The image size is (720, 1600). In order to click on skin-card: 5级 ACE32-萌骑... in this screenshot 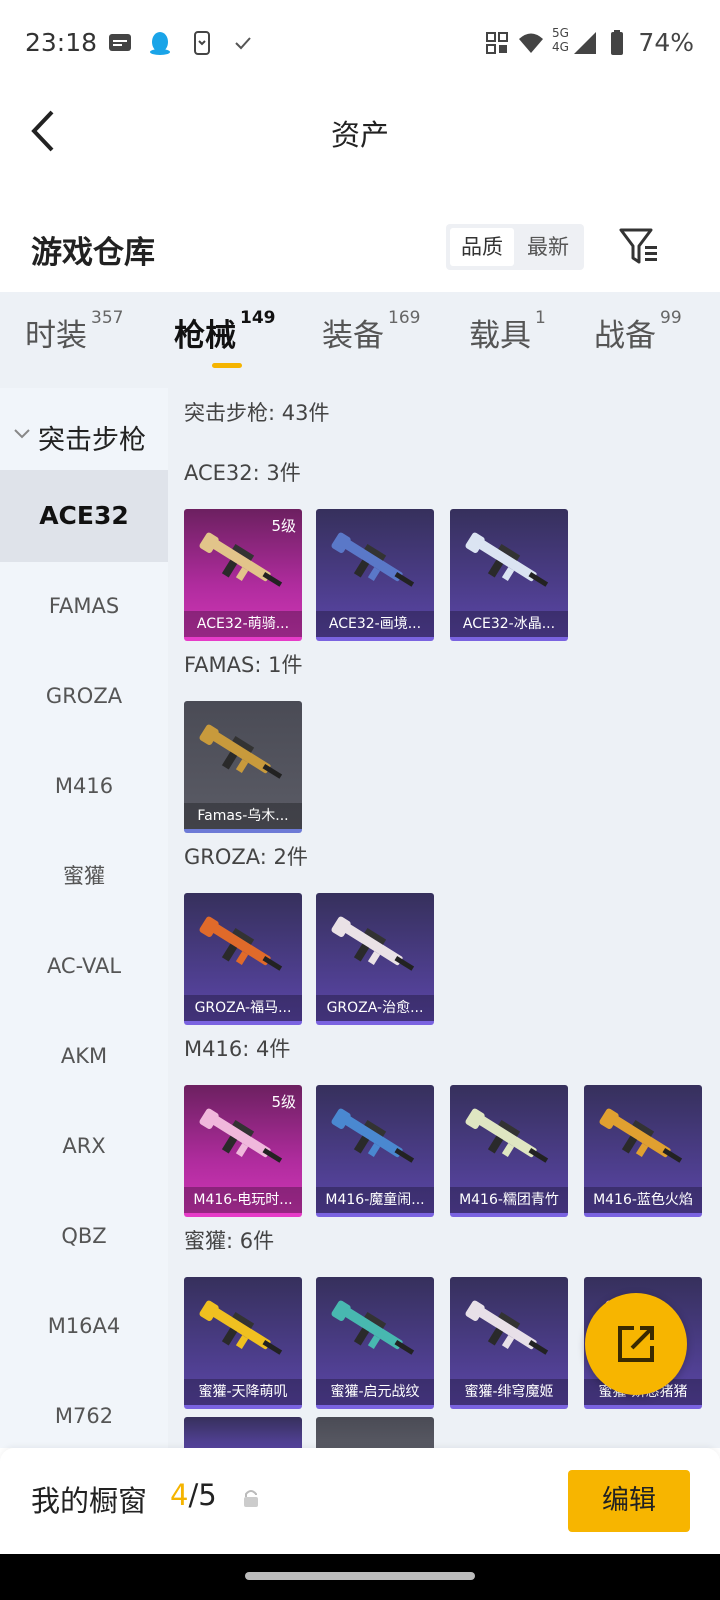, I will do `click(243, 575)`.